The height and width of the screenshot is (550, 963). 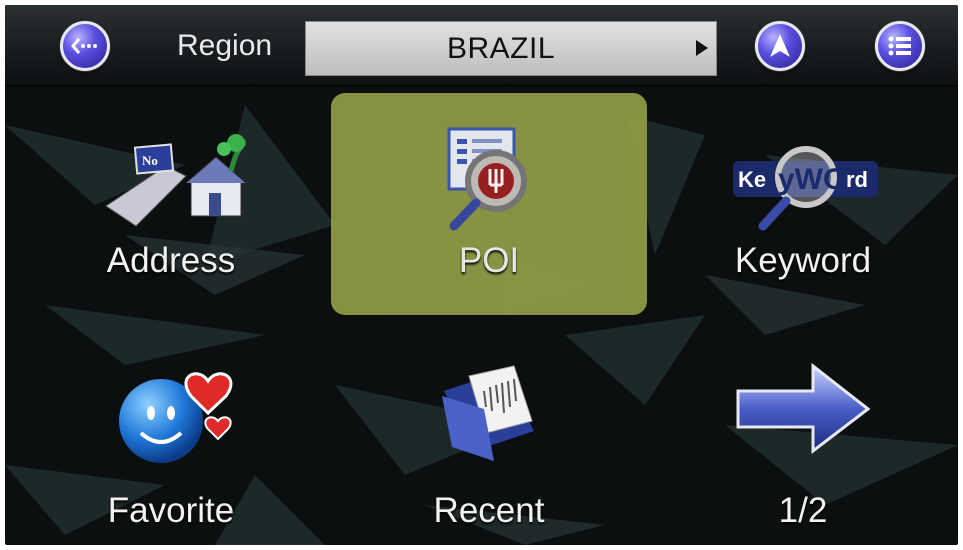 I want to click on keyword-label: Keyword, so click(x=803, y=260).